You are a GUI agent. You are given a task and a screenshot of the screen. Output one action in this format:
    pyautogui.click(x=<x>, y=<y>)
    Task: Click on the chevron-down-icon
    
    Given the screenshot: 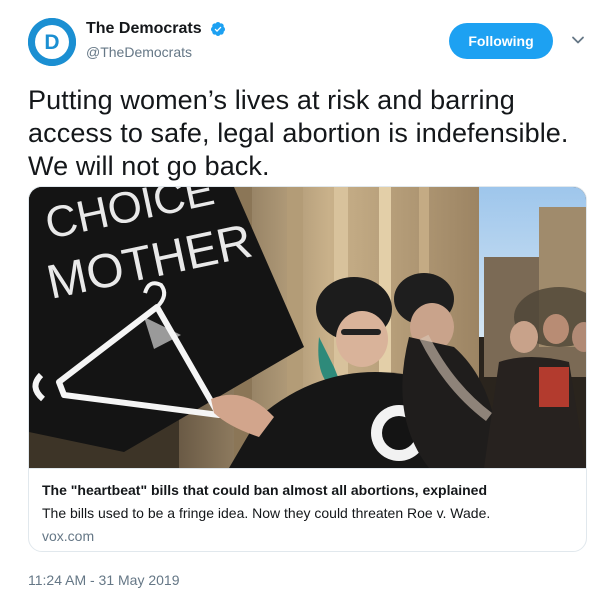 What is the action you would take?
    pyautogui.click(x=578, y=40)
    